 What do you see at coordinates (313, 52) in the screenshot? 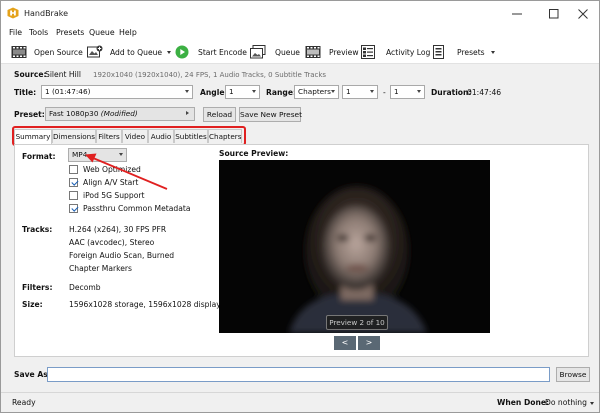
I see `film-strip-icon` at bounding box center [313, 52].